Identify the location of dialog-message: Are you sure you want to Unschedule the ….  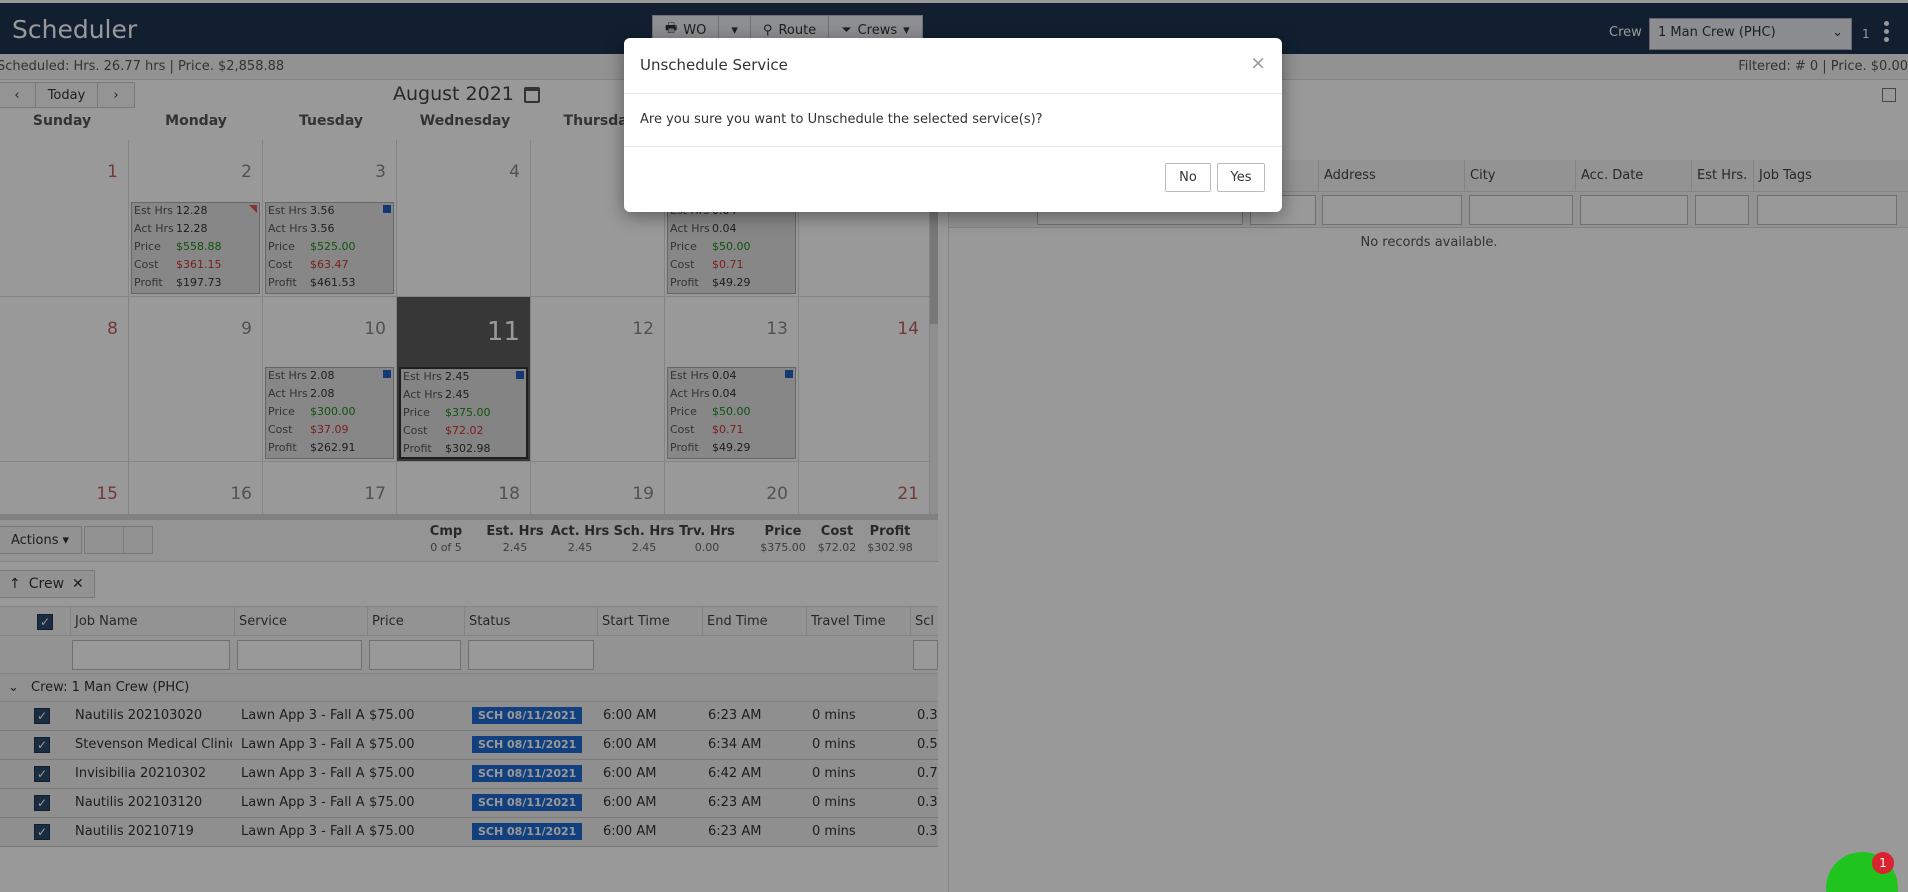
(841, 119).